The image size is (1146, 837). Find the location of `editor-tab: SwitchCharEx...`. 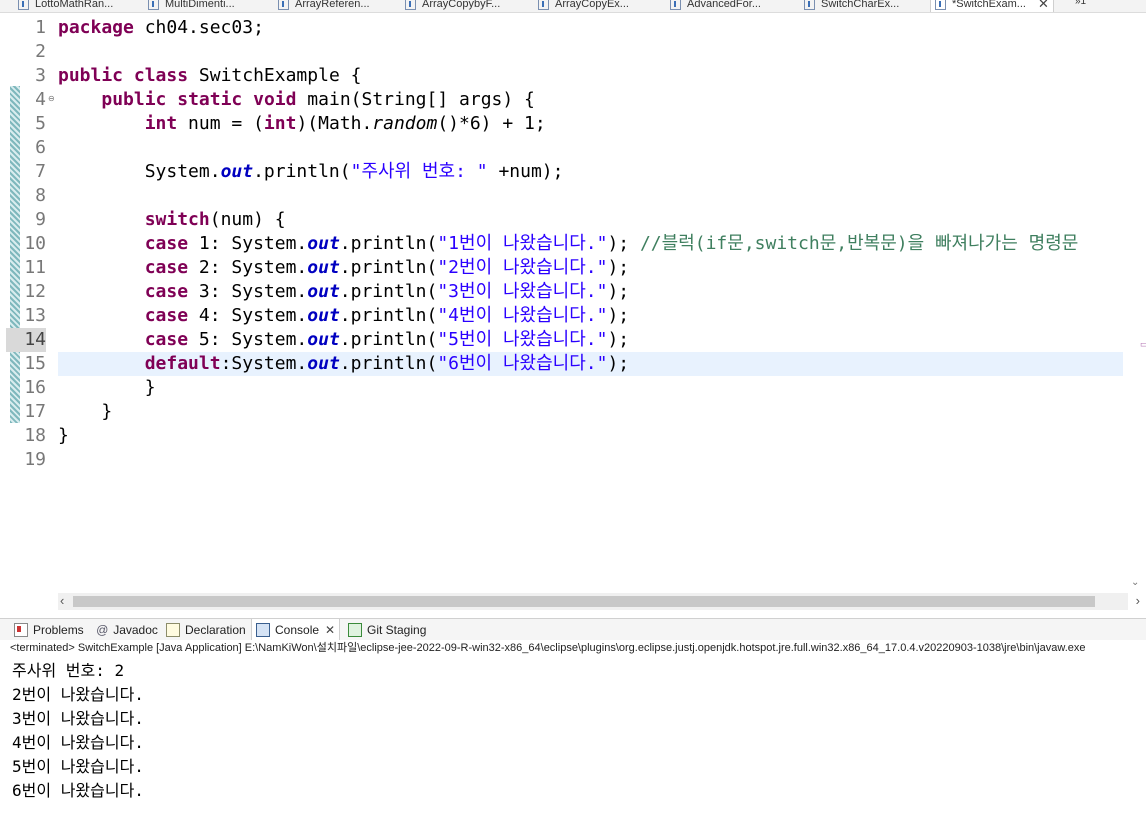

editor-tab: SwitchCharEx... is located at coordinates (851, 6).